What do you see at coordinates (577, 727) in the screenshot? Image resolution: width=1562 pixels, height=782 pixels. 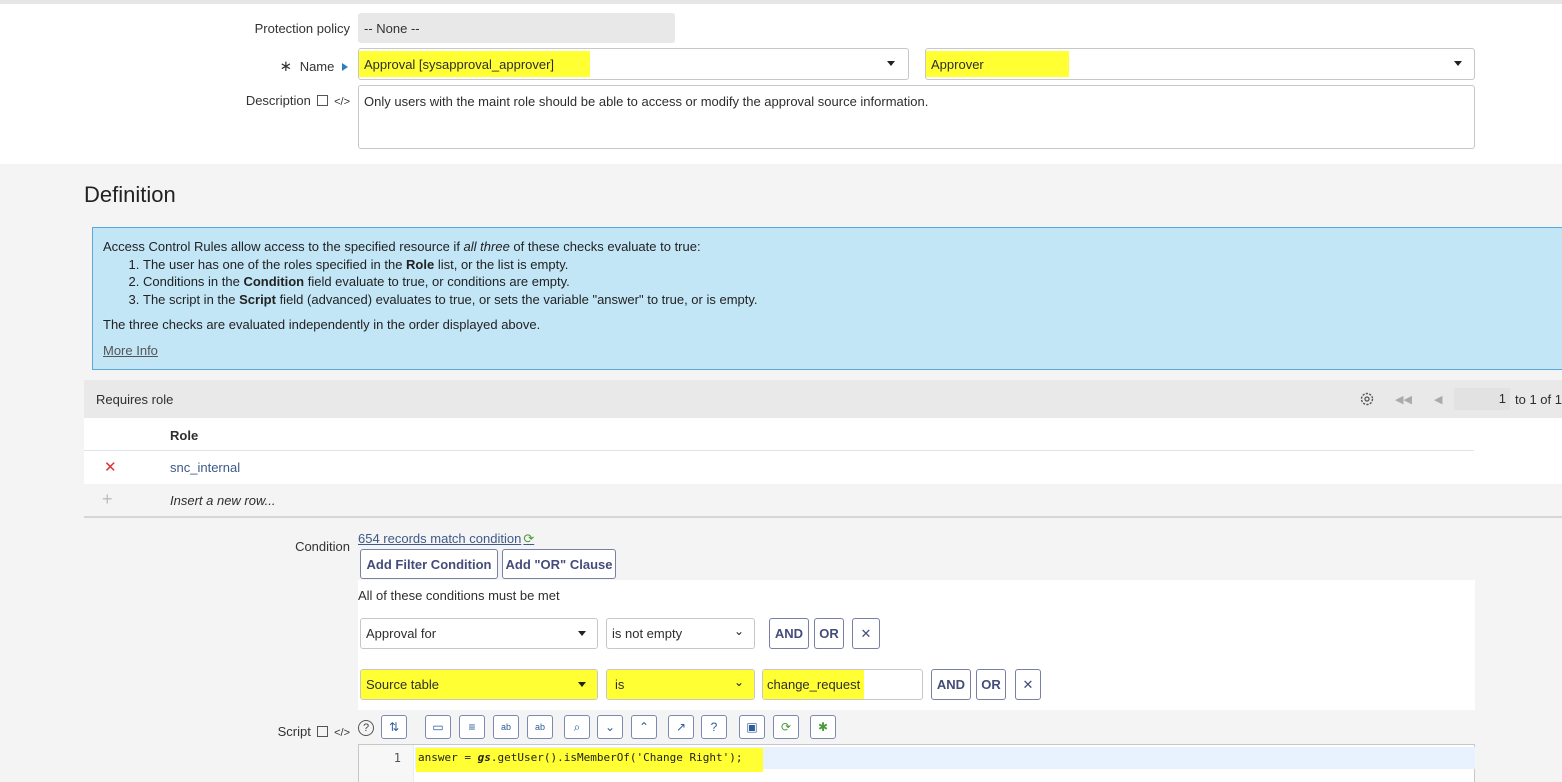 I see `search-icon: ⌕` at bounding box center [577, 727].